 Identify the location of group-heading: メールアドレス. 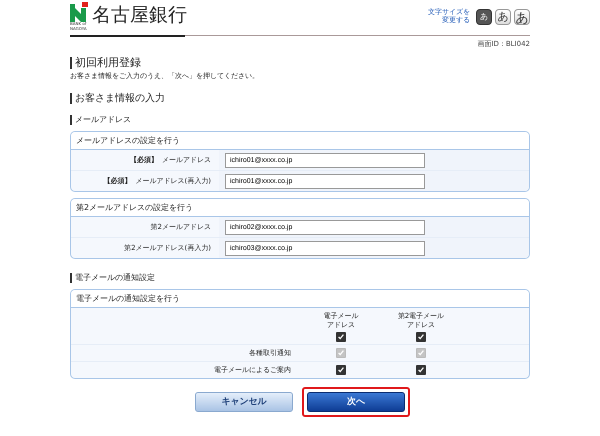
(300, 120).